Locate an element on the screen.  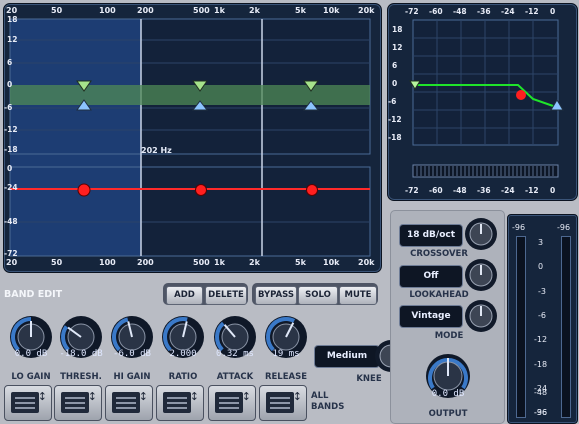
freq-tick-bottom: 20k is located at coordinates (366, 262).